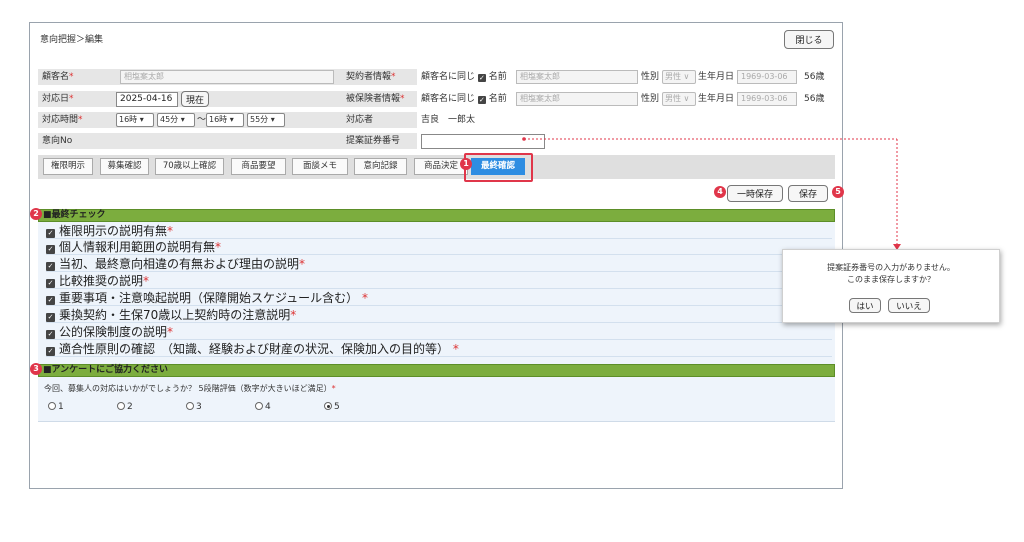 The width and height of the screenshot is (1024, 542). What do you see at coordinates (767, 77) in the screenshot?
I see `contractor-birth-field: 1969-03-06` at bounding box center [767, 77].